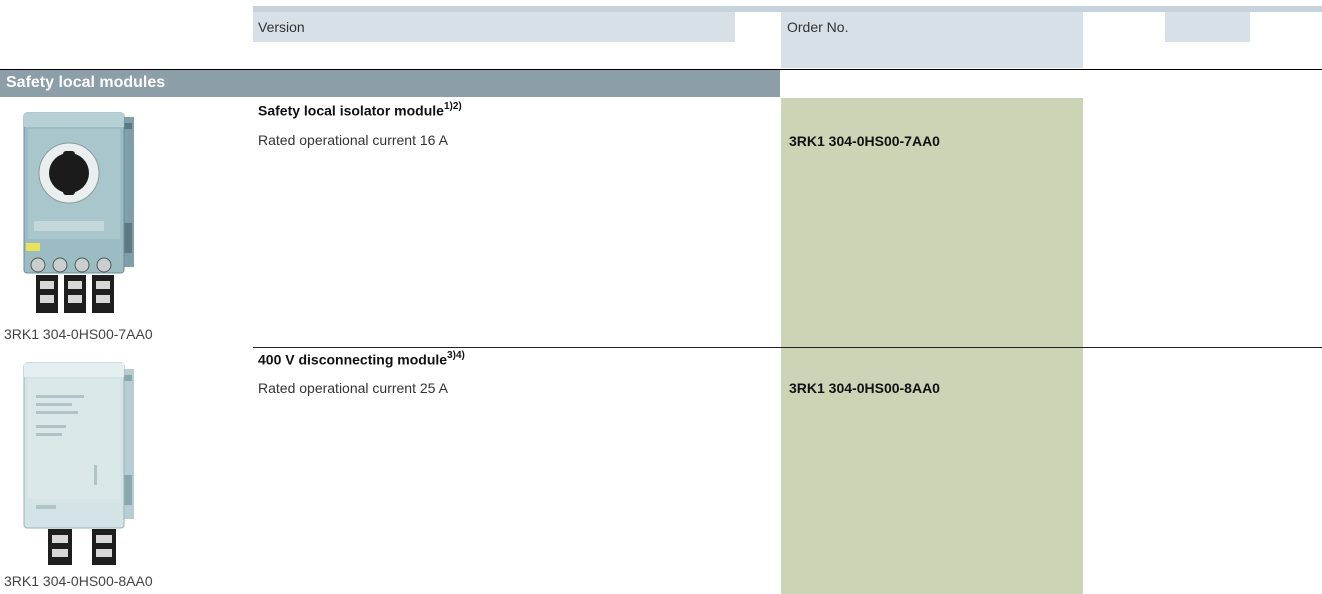 Image resolution: width=1322 pixels, height=594 pixels. Describe the element at coordinates (86, 82) in the screenshot. I see `section-title: Safety local modules` at that location.